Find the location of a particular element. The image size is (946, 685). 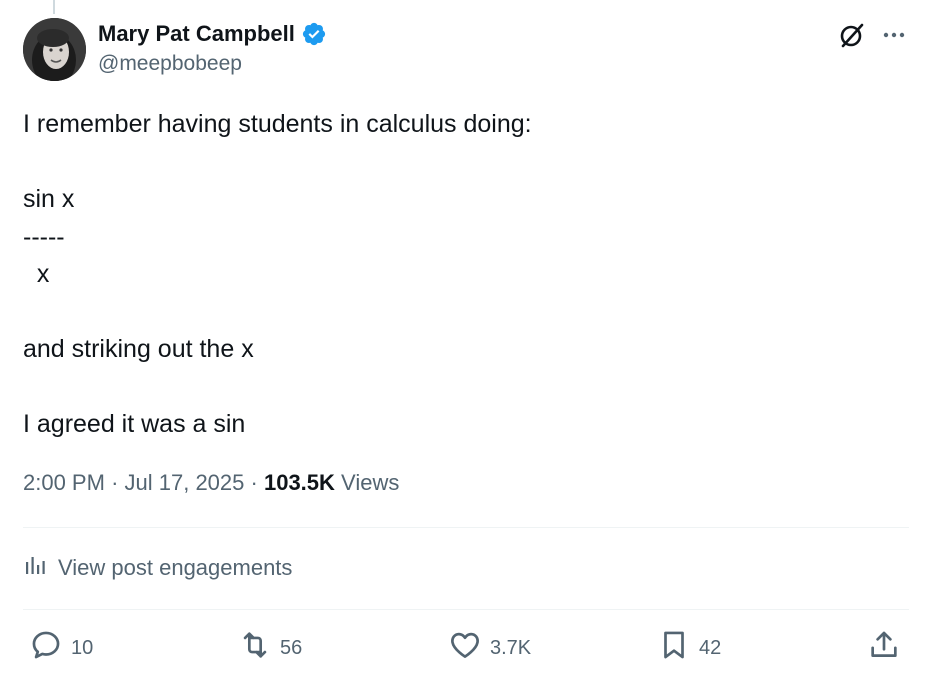

post-text-line: sin x is located at coordinates (49, 199).